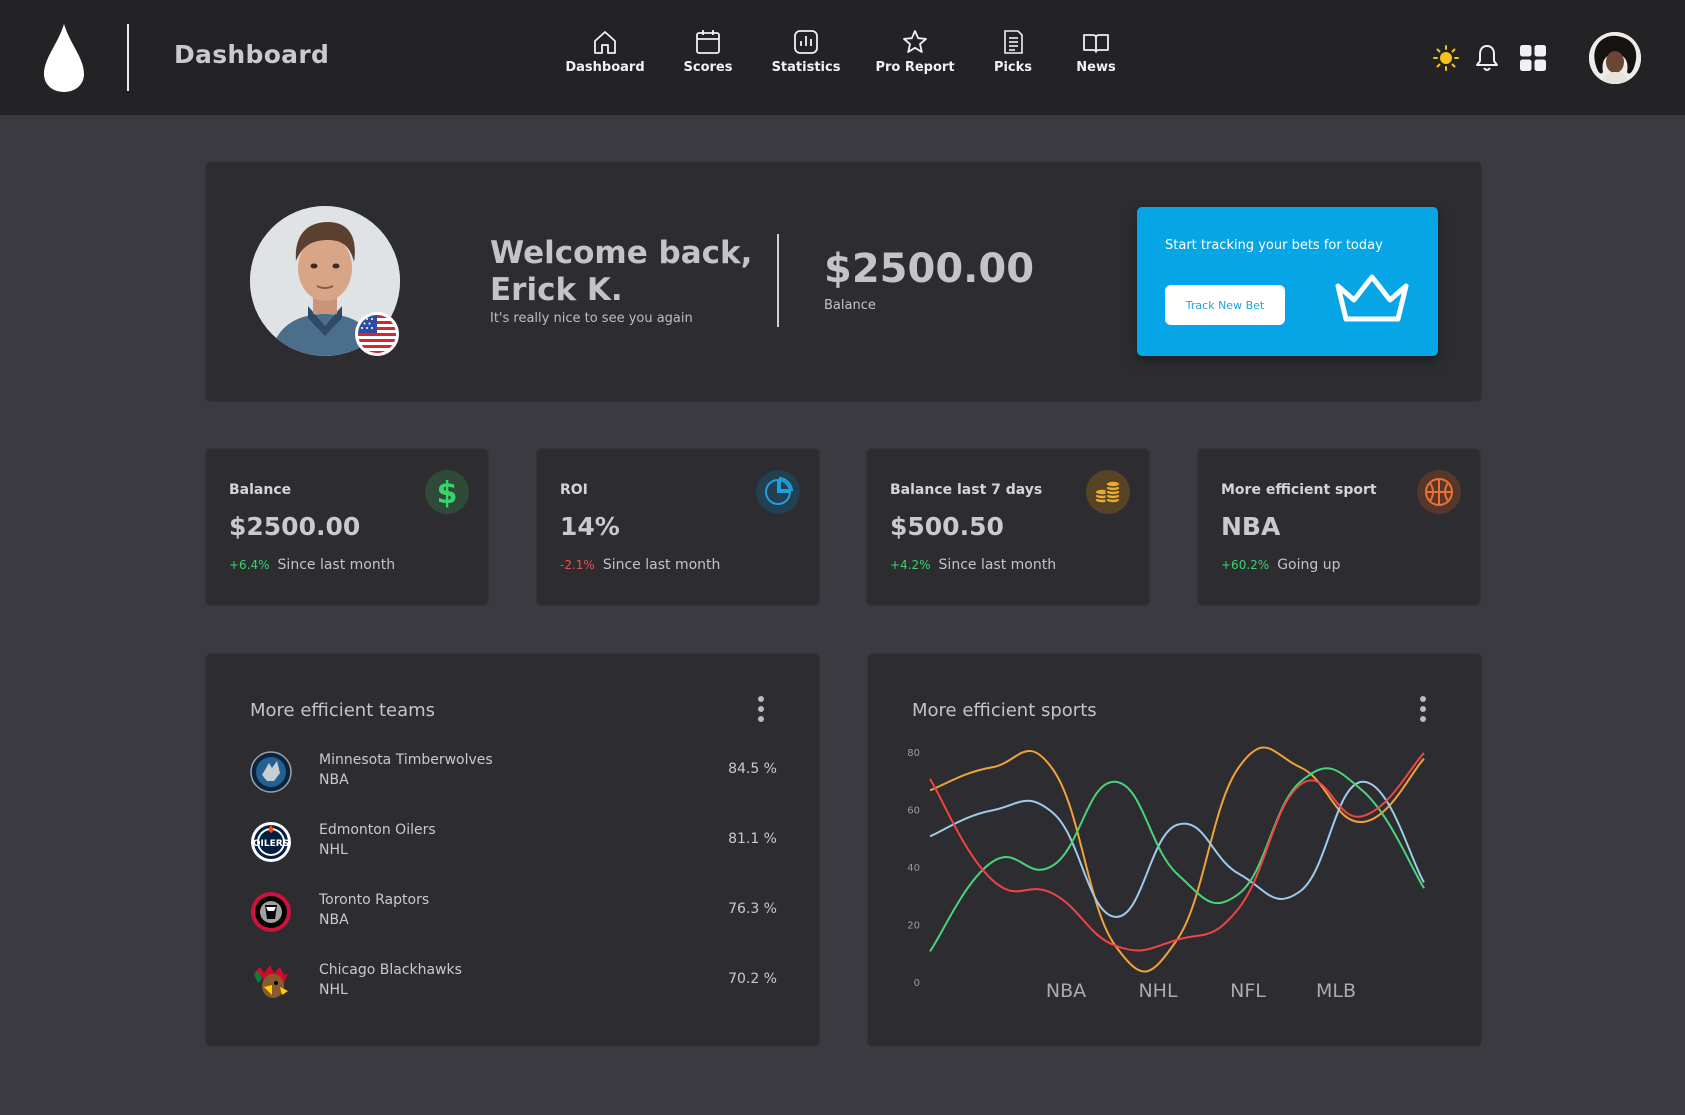 This screenshot has height=1115, width=1685. Describe the element at coordinates (343, 710) in the screenshot. I see `panel-title: More efficient teams` at that location.